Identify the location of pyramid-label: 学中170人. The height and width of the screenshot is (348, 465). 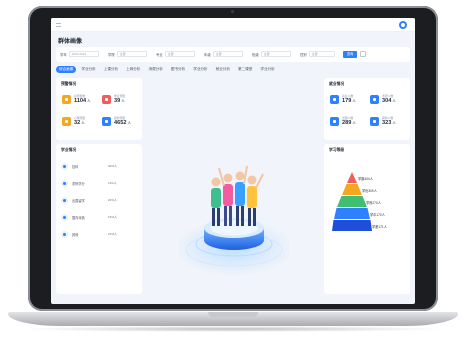
(377, 215).